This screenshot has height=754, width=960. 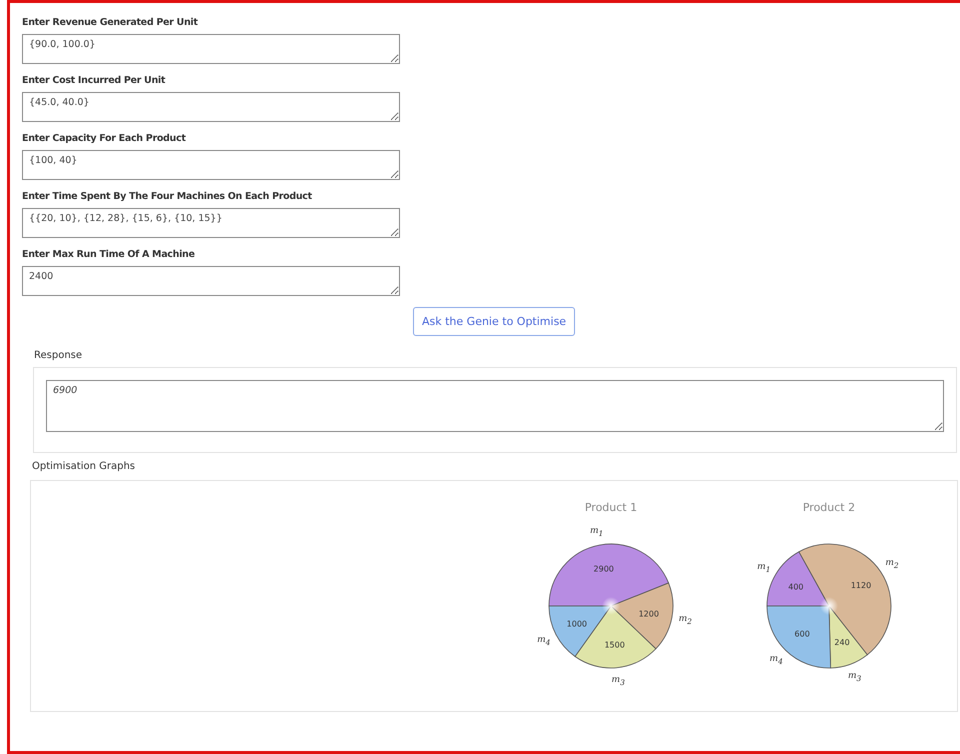 I want to click on input-field: 2400, so click(x=211, y=281).